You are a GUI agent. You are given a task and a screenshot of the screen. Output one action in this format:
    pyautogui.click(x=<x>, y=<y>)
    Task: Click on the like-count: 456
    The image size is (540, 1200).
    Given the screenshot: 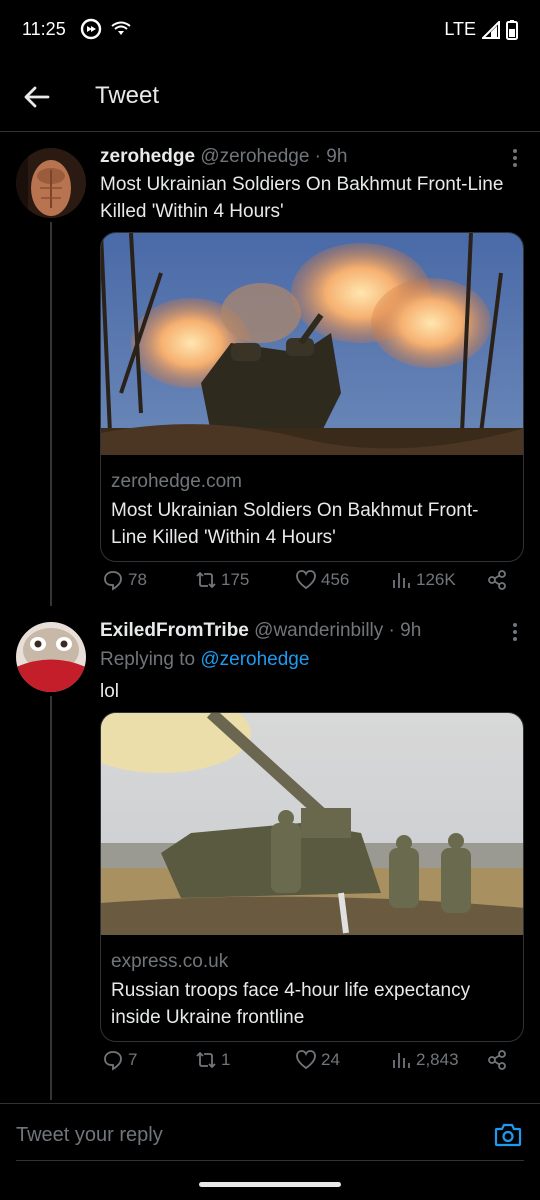 What is the action you would take?
    pyautogui.click(x=335, y=579)
    